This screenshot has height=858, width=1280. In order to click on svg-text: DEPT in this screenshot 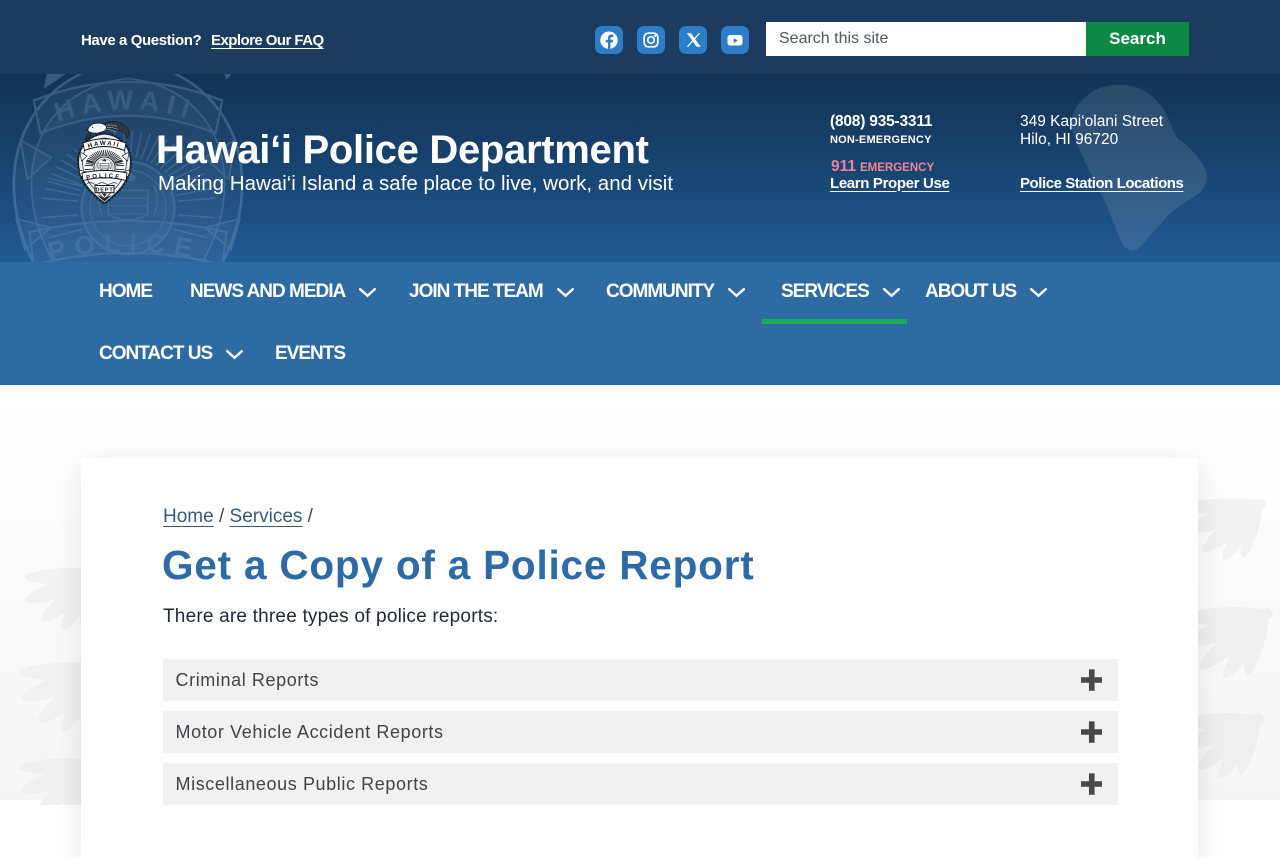, I will do `click(104, 190)`.